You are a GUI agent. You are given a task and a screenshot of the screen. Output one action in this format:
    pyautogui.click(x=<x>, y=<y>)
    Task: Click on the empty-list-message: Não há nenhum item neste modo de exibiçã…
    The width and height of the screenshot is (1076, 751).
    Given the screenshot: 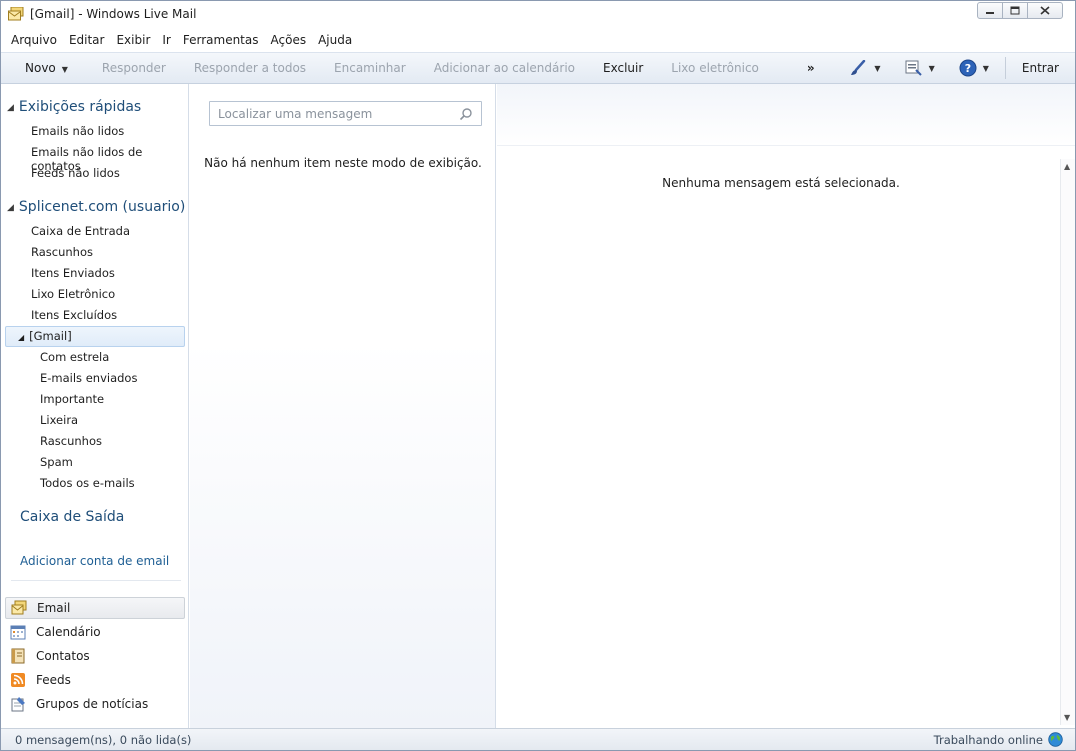 What is the action you would take?
    pyautogui.click(x=343, y=163)
    